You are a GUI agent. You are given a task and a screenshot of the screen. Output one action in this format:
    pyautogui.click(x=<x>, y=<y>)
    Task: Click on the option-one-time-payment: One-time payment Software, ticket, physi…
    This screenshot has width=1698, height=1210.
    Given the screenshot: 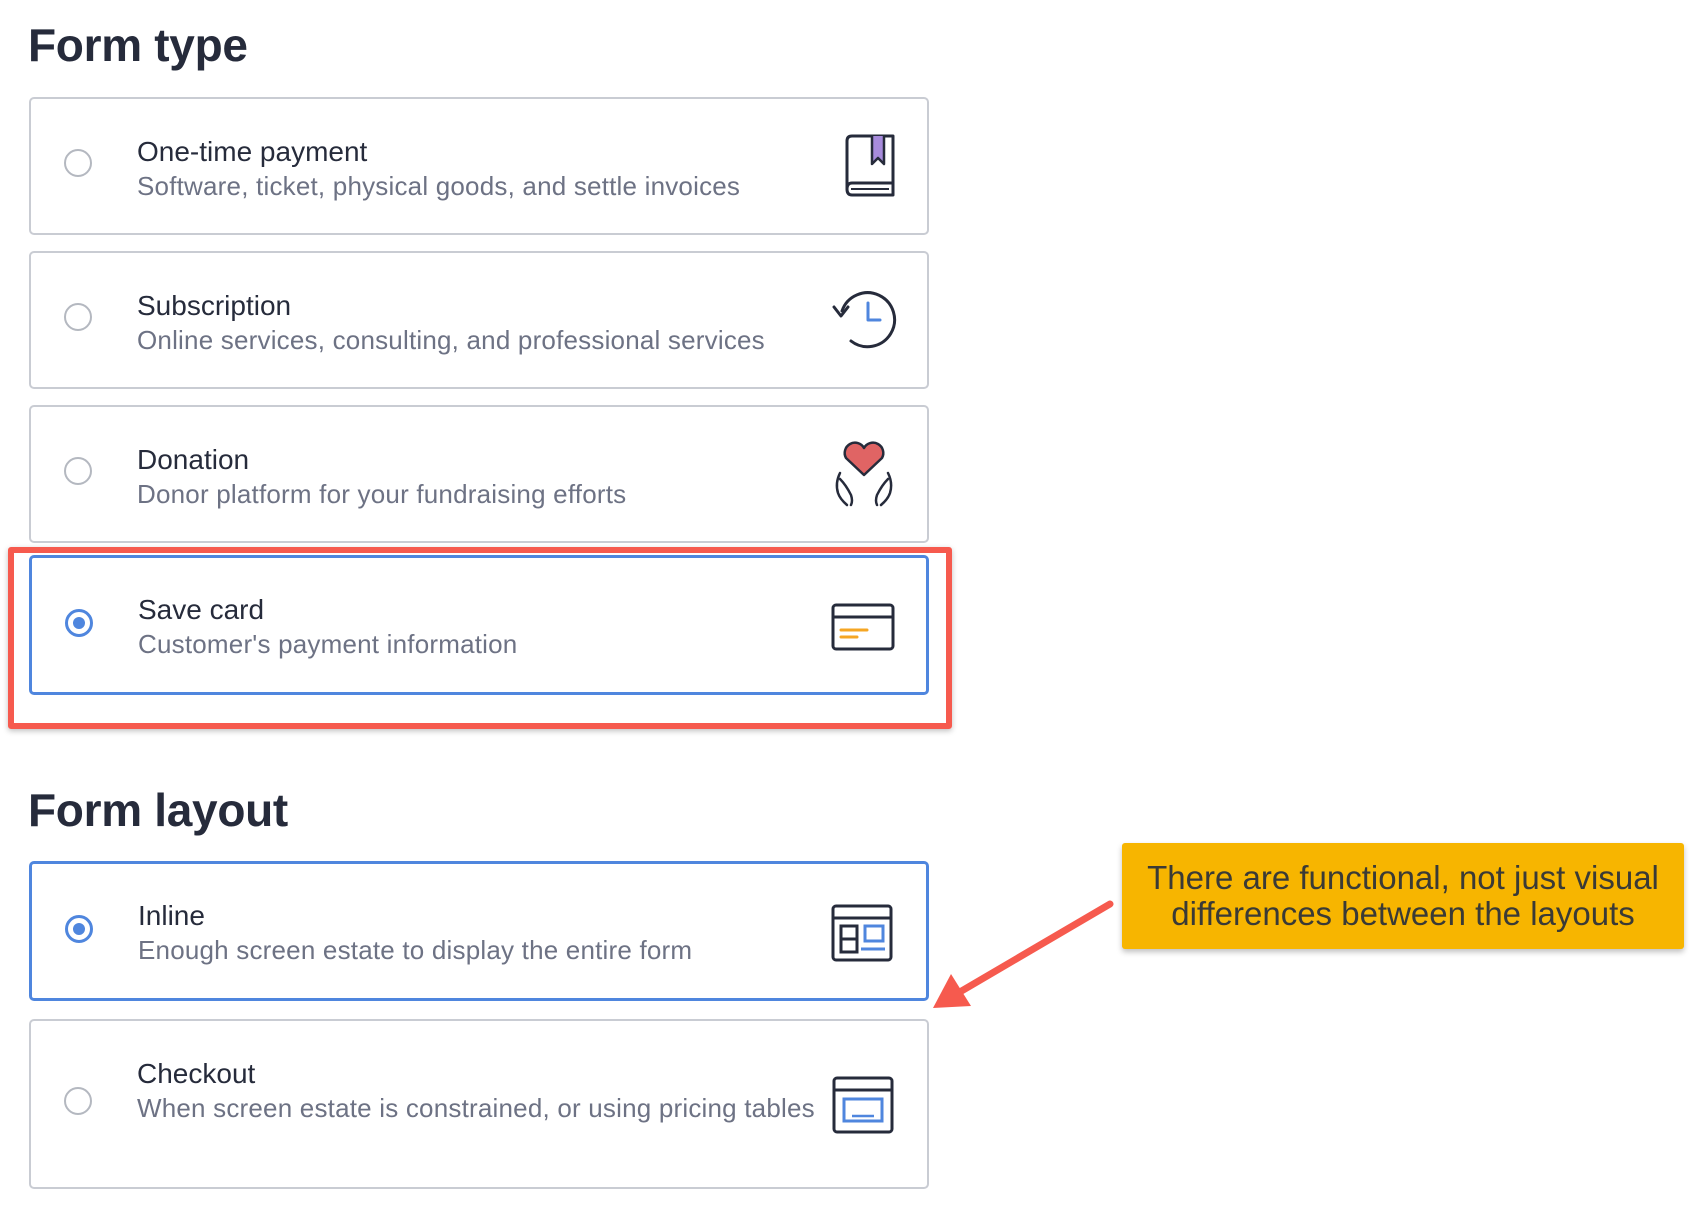 What is the action you would take?
    pyautogui.click(x=479, y=166)
    